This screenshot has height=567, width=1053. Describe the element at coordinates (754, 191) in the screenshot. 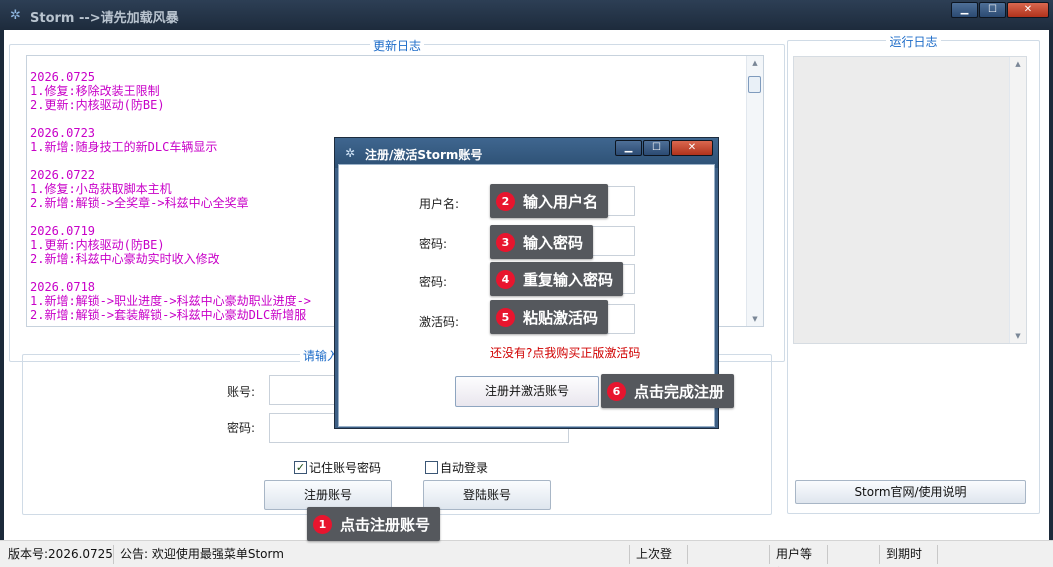

I see `update-log-scrollbar: ▲ ▼` at that location.